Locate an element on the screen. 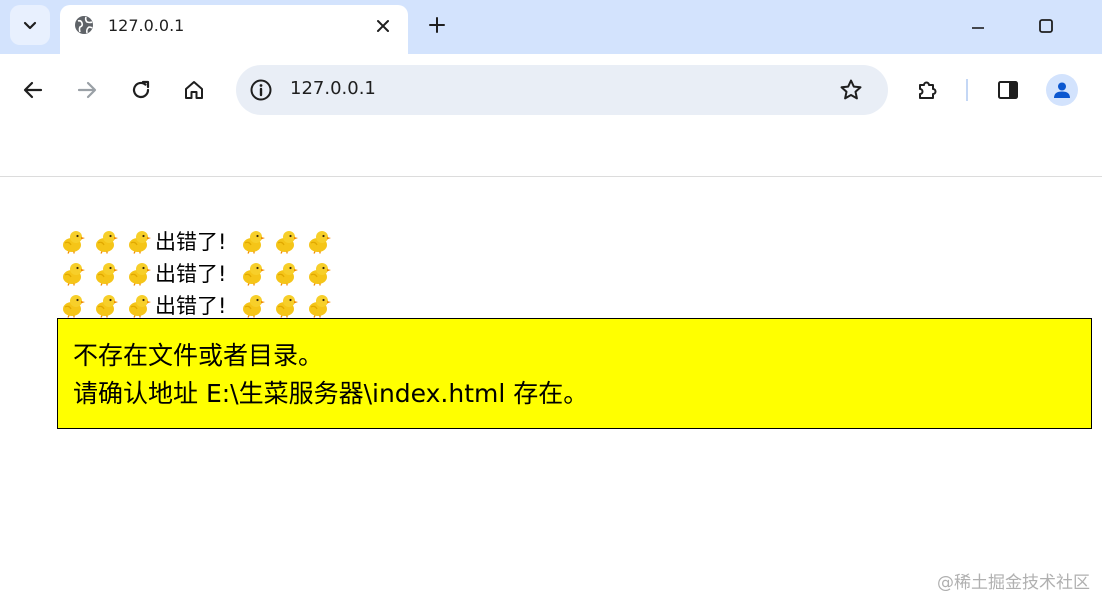  chevron-down-icon is located at coordinates (30, 25).